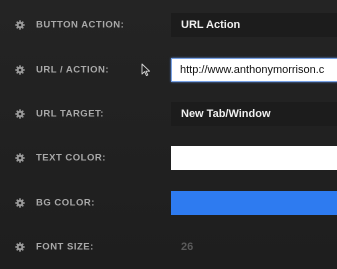 Image resolution: width=337 pixels, height=269 pixels. What do you see at coordinates (187, 247) in the screenshot?
I see `font-size-value: 26` at bounding box center [187, 247].